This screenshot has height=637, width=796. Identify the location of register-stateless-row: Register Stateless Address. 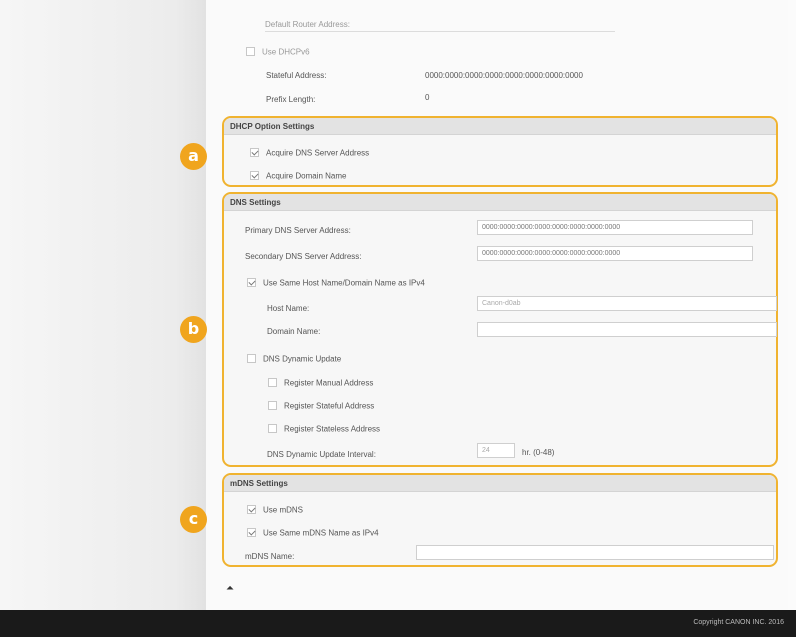
(324, 429).